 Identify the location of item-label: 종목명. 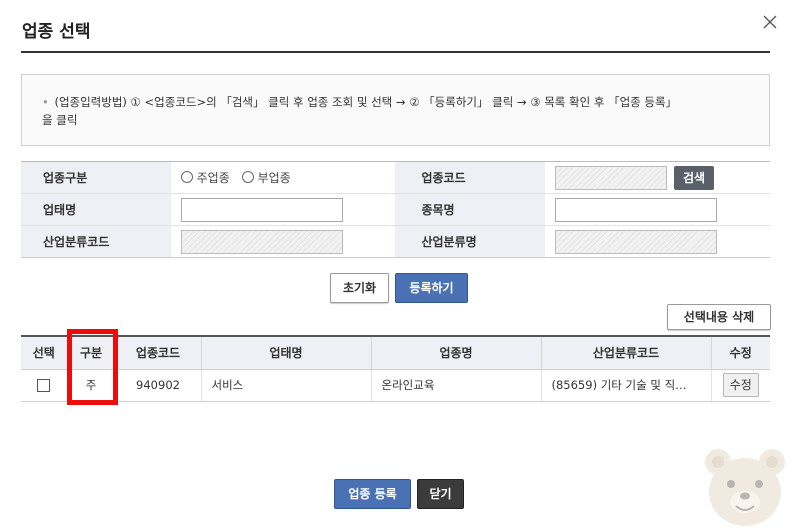
(470, 209).